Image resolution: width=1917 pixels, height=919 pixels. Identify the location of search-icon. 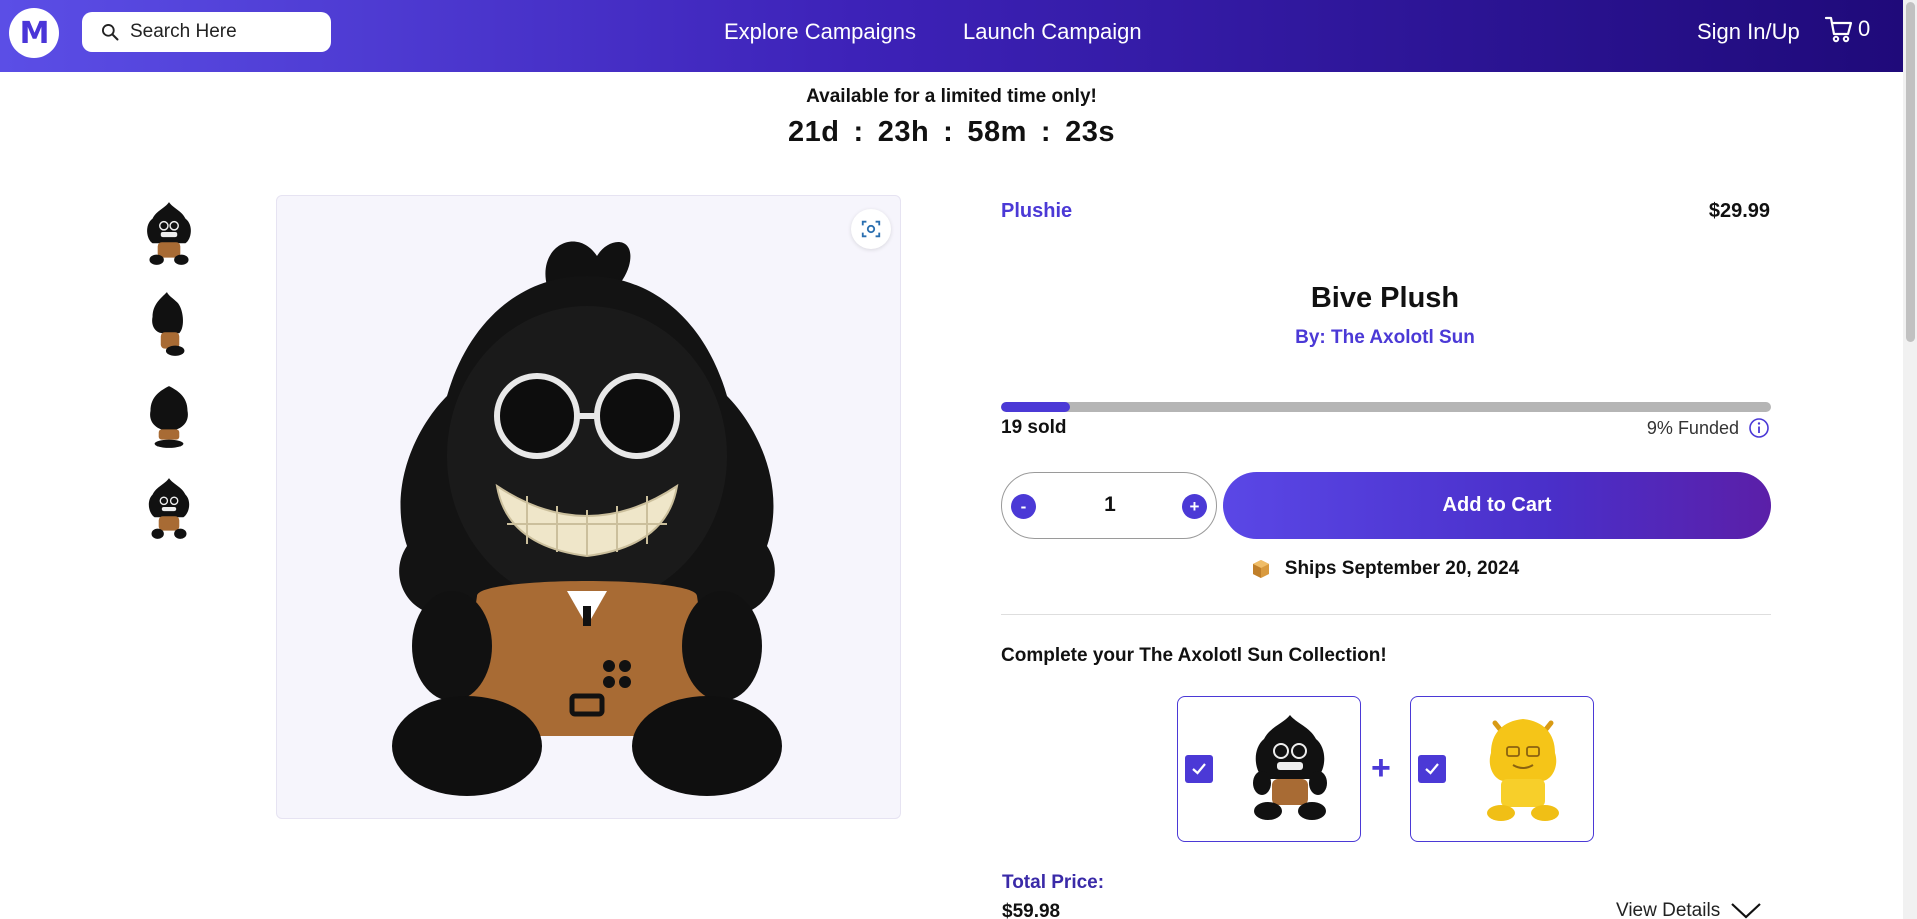
(110, 32).